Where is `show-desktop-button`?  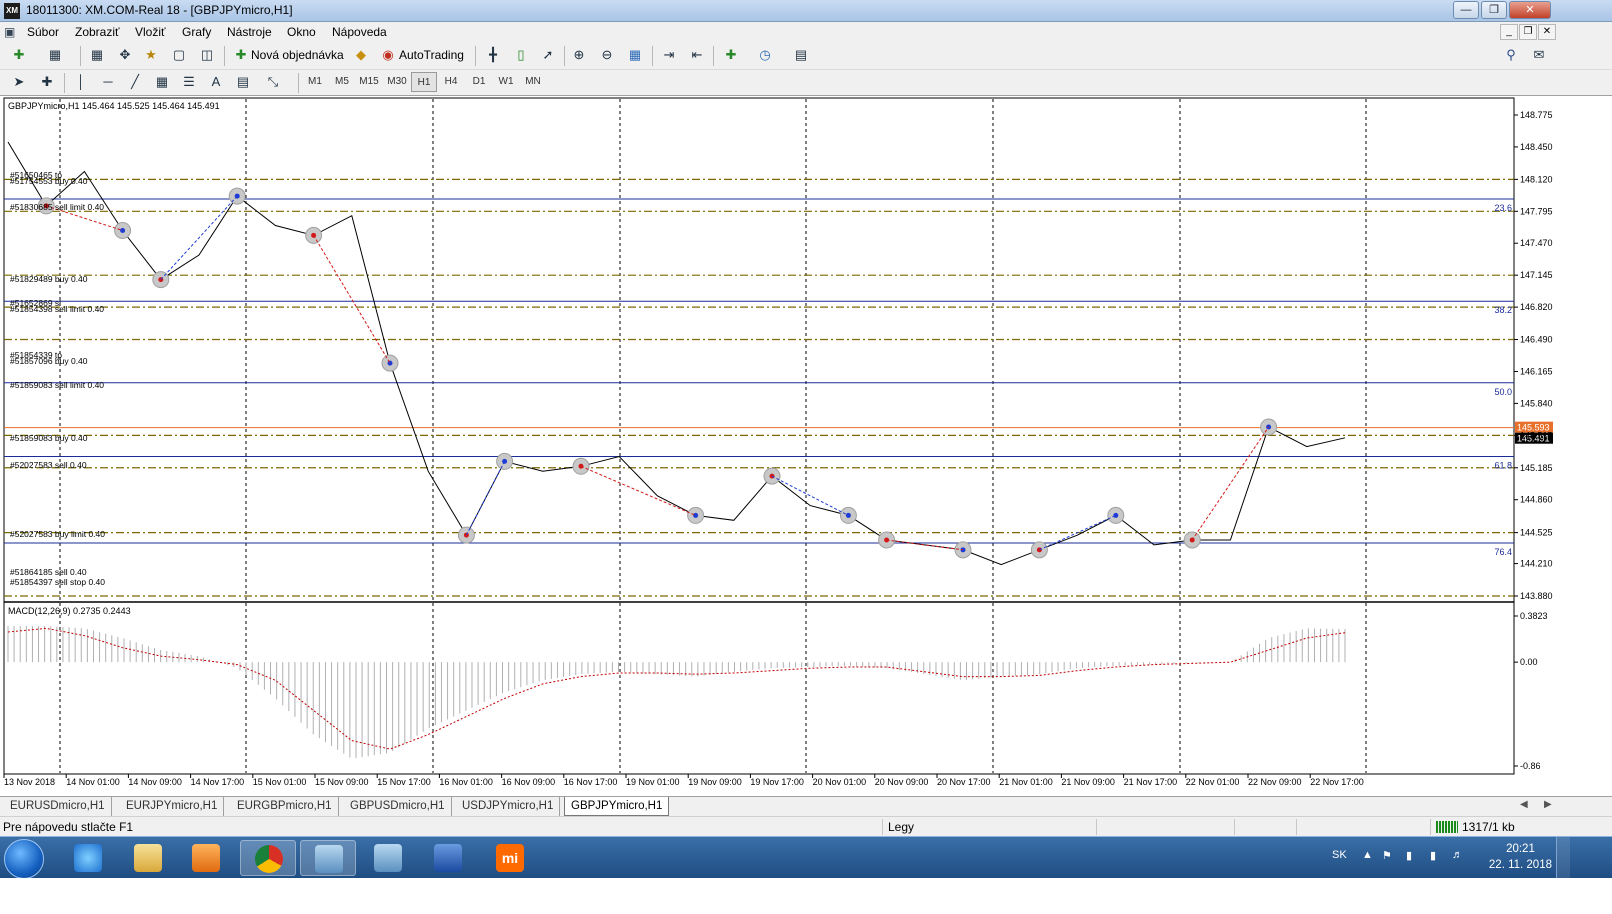
show-desktop-button is located at coordinates (1563, 858).